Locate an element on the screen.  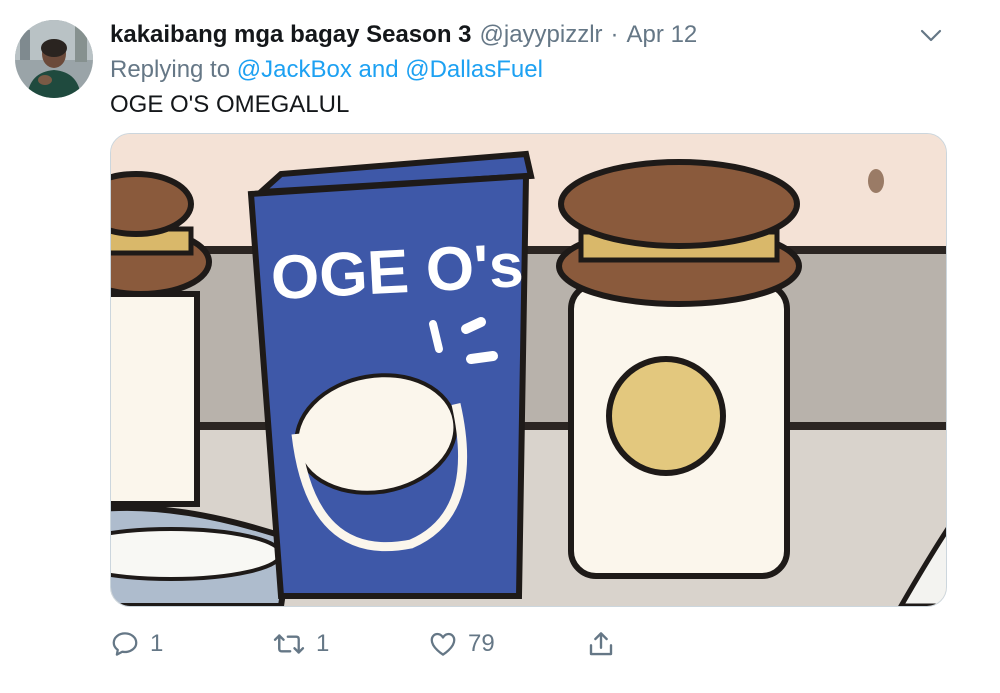
like-button: 79 is located at coordinates (461, 644).